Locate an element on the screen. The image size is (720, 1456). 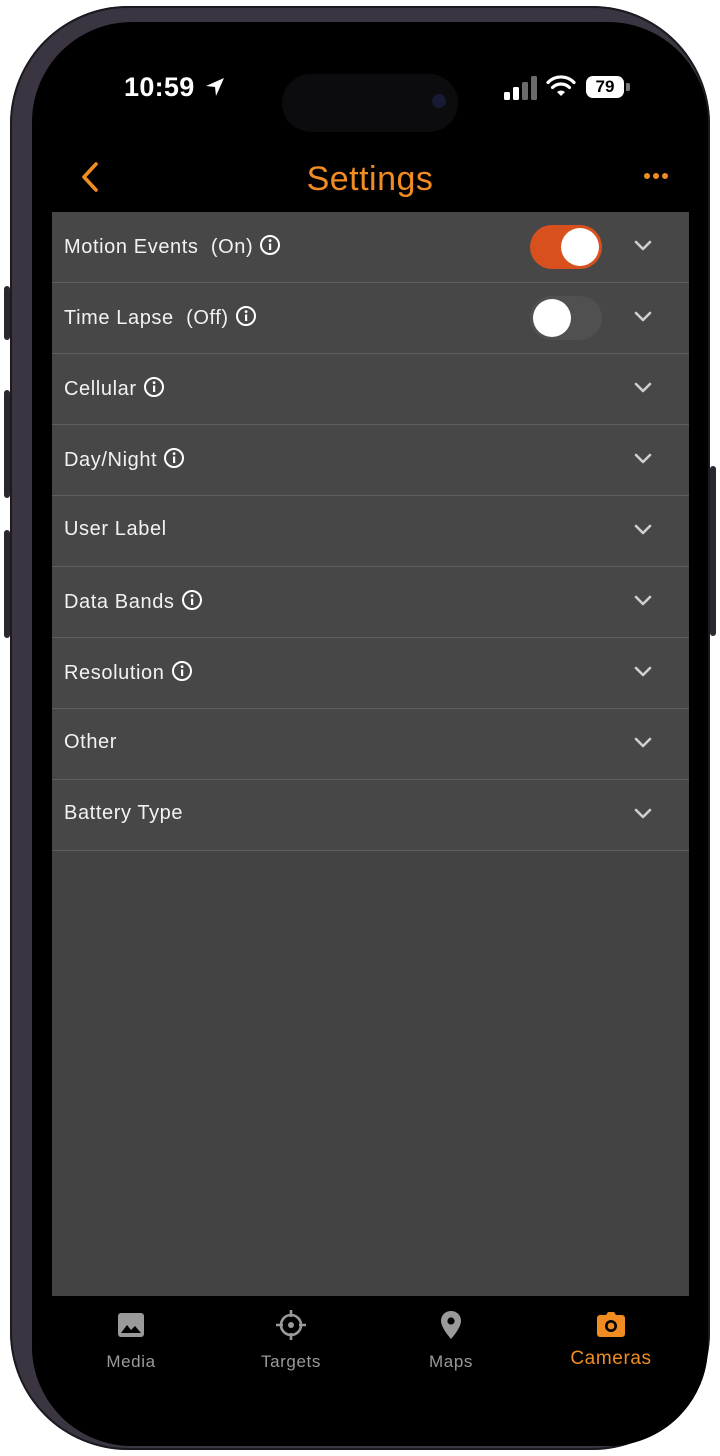
tab-label: Maps is located at coordinates (451, 1361).